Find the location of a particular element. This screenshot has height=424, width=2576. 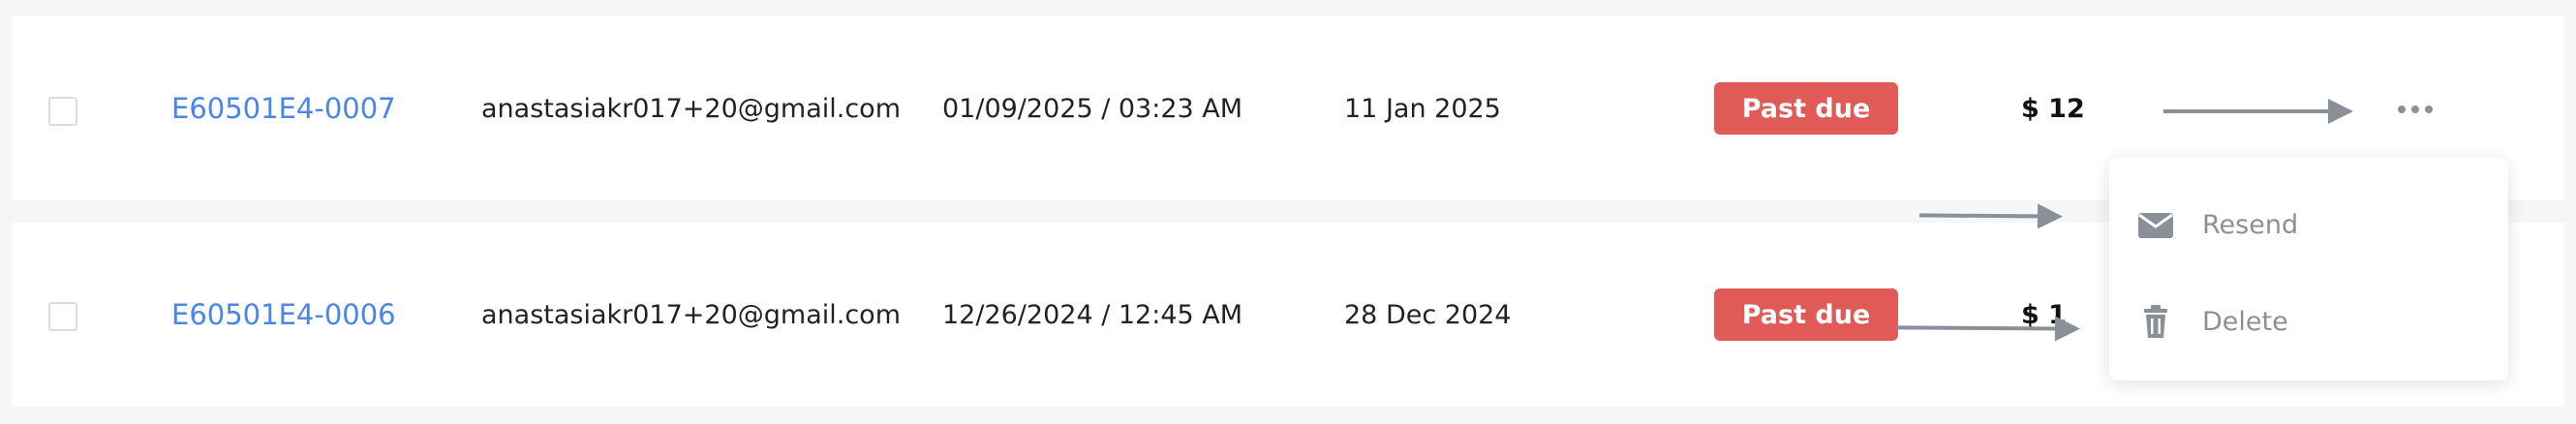

menu-item-label: Resend is located at coordinates (2250, 224).